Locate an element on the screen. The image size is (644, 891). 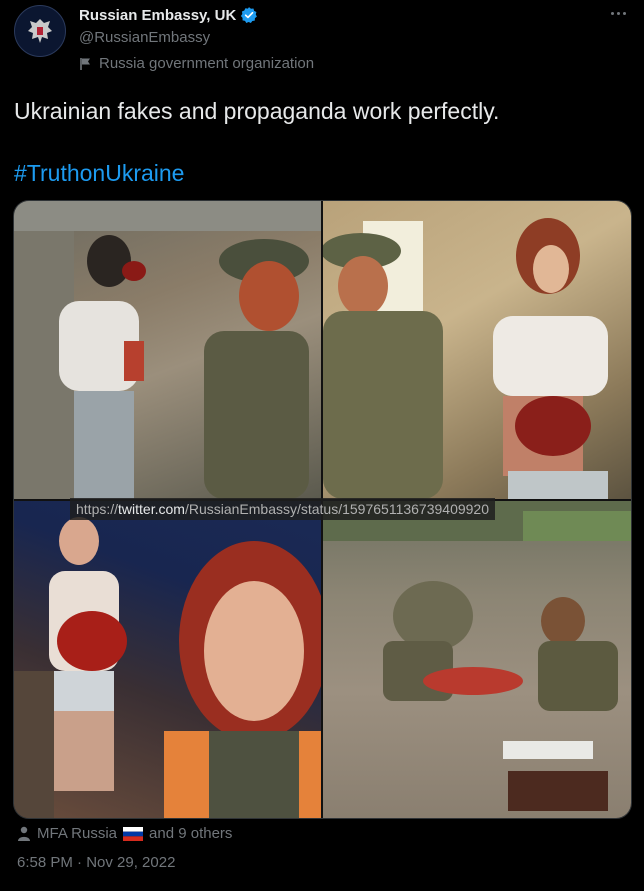
url-domain: twitter.com is located at coordinates (151, 509).